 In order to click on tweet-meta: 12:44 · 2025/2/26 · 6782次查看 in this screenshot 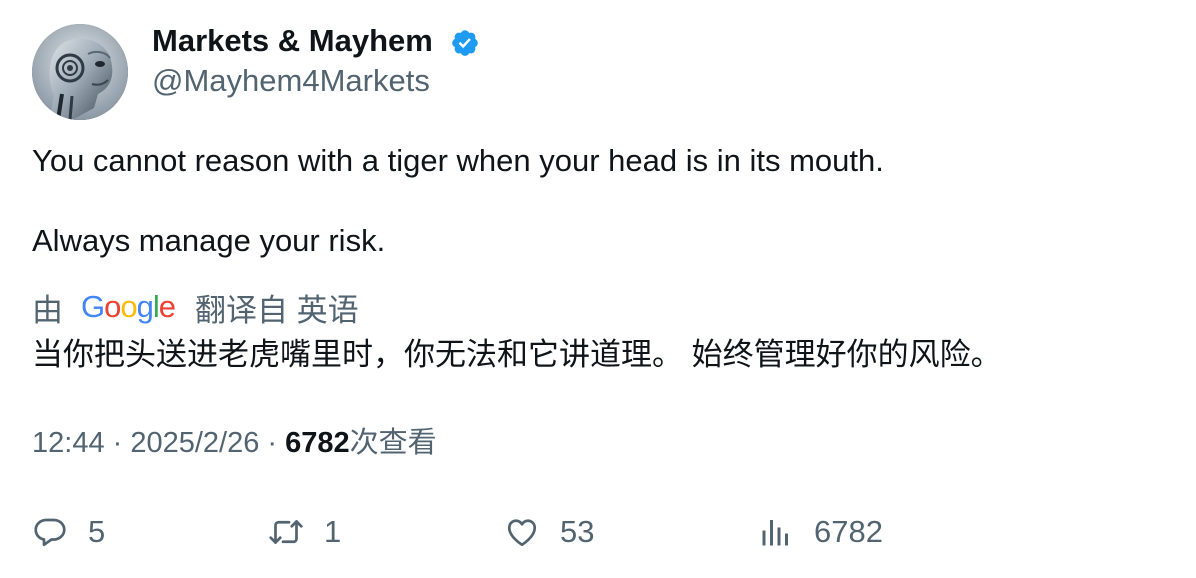, I will do `click(234, 443)`.